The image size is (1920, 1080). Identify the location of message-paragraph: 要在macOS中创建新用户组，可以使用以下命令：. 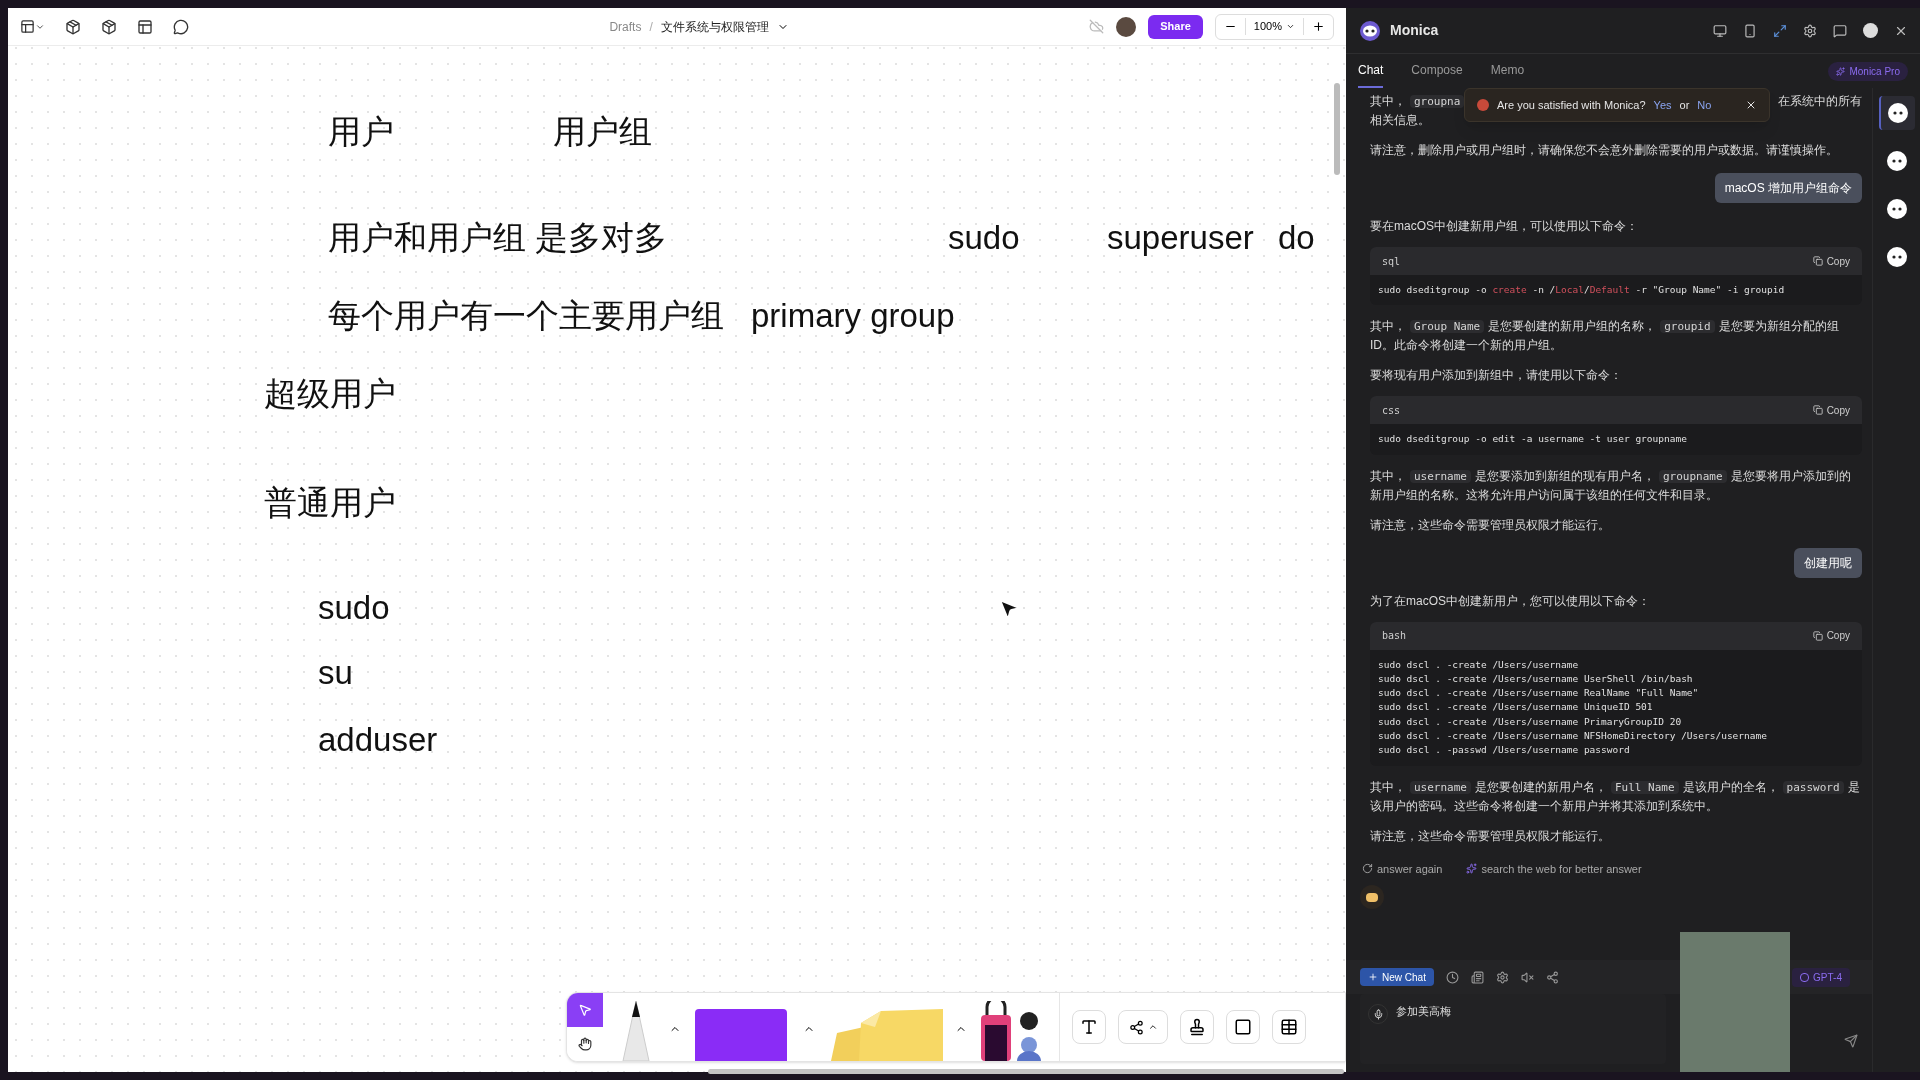
(1504, 226).